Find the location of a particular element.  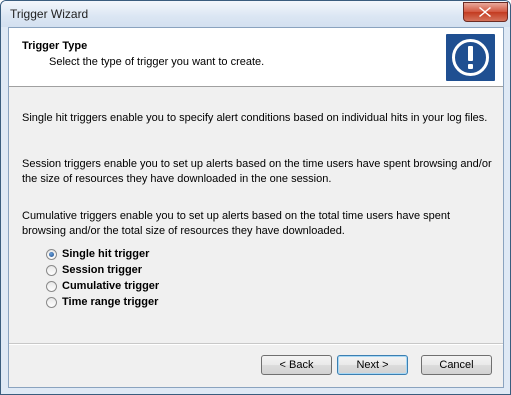

radio-button-selected is located at coordinates (51, 254).